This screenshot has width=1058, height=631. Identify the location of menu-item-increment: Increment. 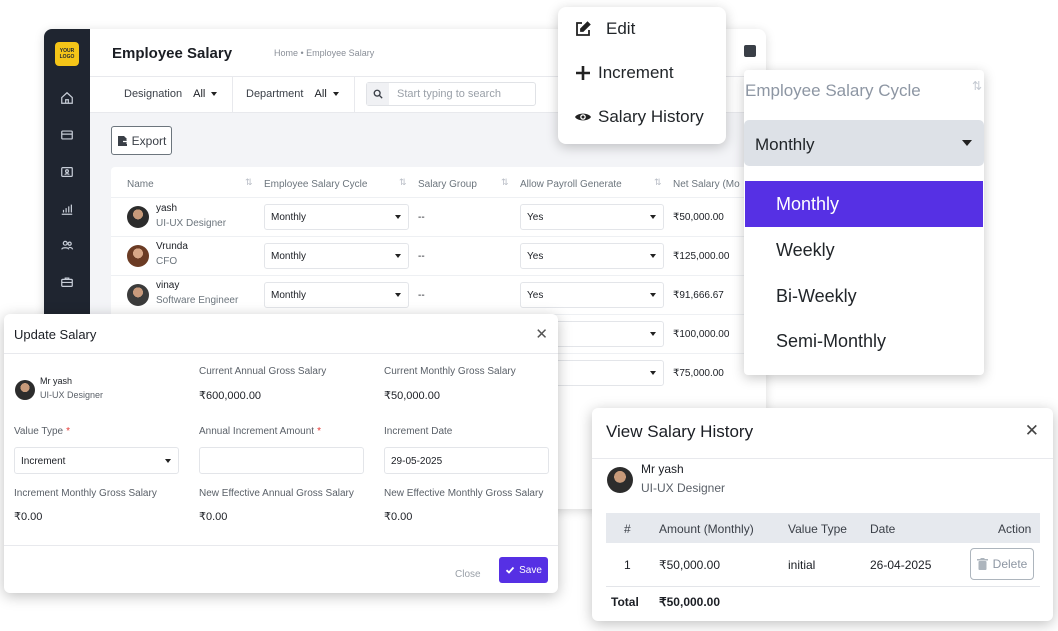
(624, 73).